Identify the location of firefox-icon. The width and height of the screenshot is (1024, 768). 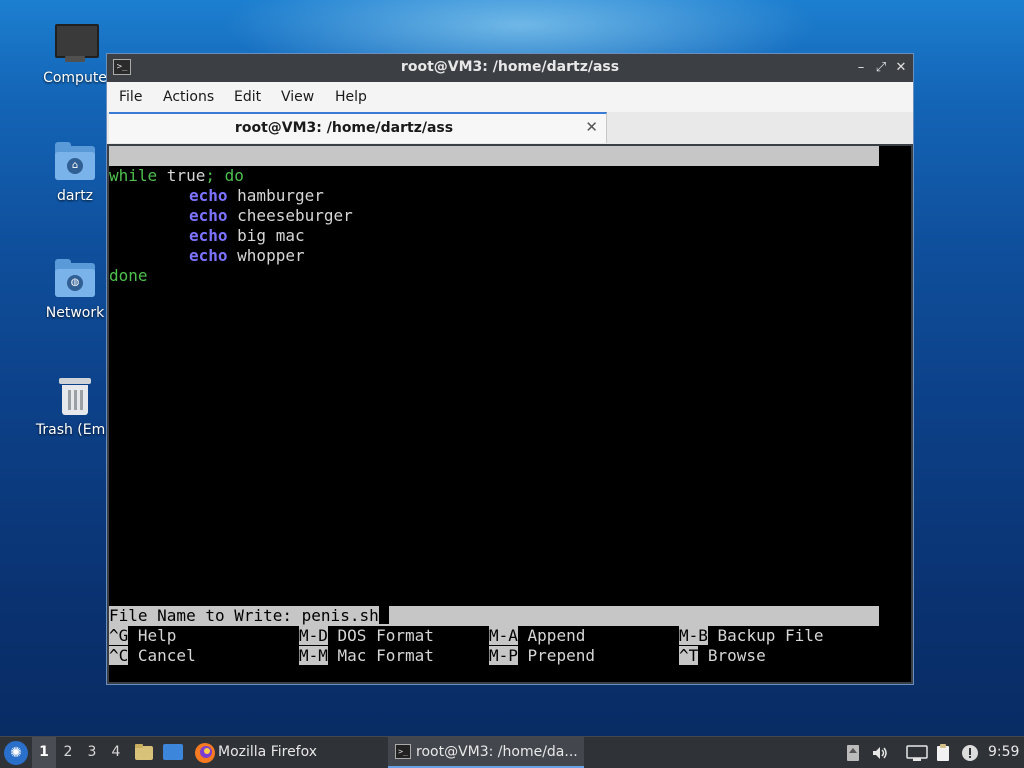
(205, 753).